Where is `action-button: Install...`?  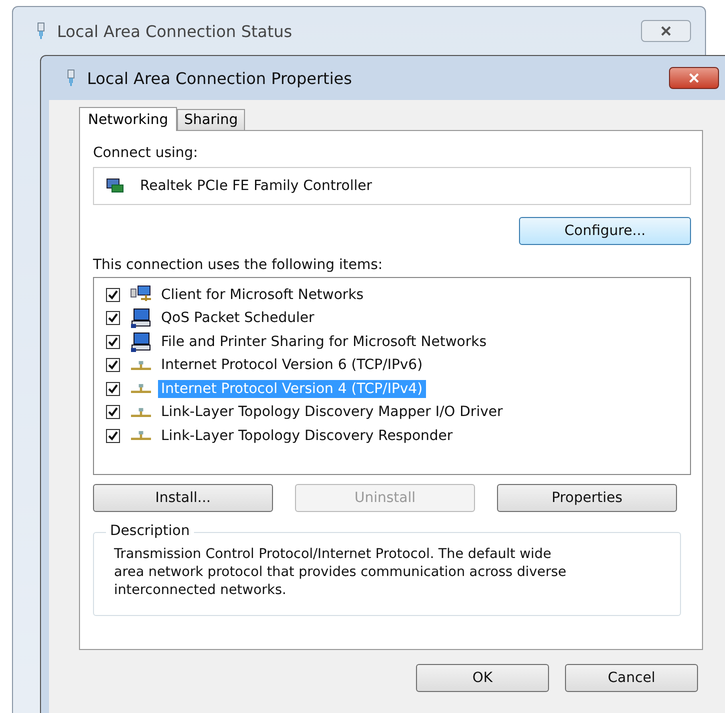
action-button: Install... is located at coordinates (183, 498).